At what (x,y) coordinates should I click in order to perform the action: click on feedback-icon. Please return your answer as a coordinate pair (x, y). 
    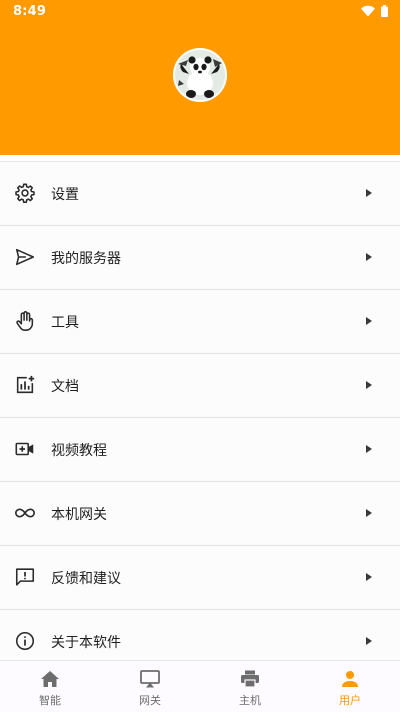
    Looking at the image, I should click on (25, 577).